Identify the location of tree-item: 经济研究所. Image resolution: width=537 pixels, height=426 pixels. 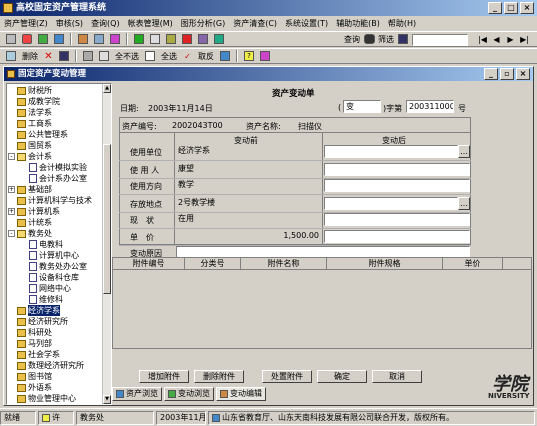
(42, 321).